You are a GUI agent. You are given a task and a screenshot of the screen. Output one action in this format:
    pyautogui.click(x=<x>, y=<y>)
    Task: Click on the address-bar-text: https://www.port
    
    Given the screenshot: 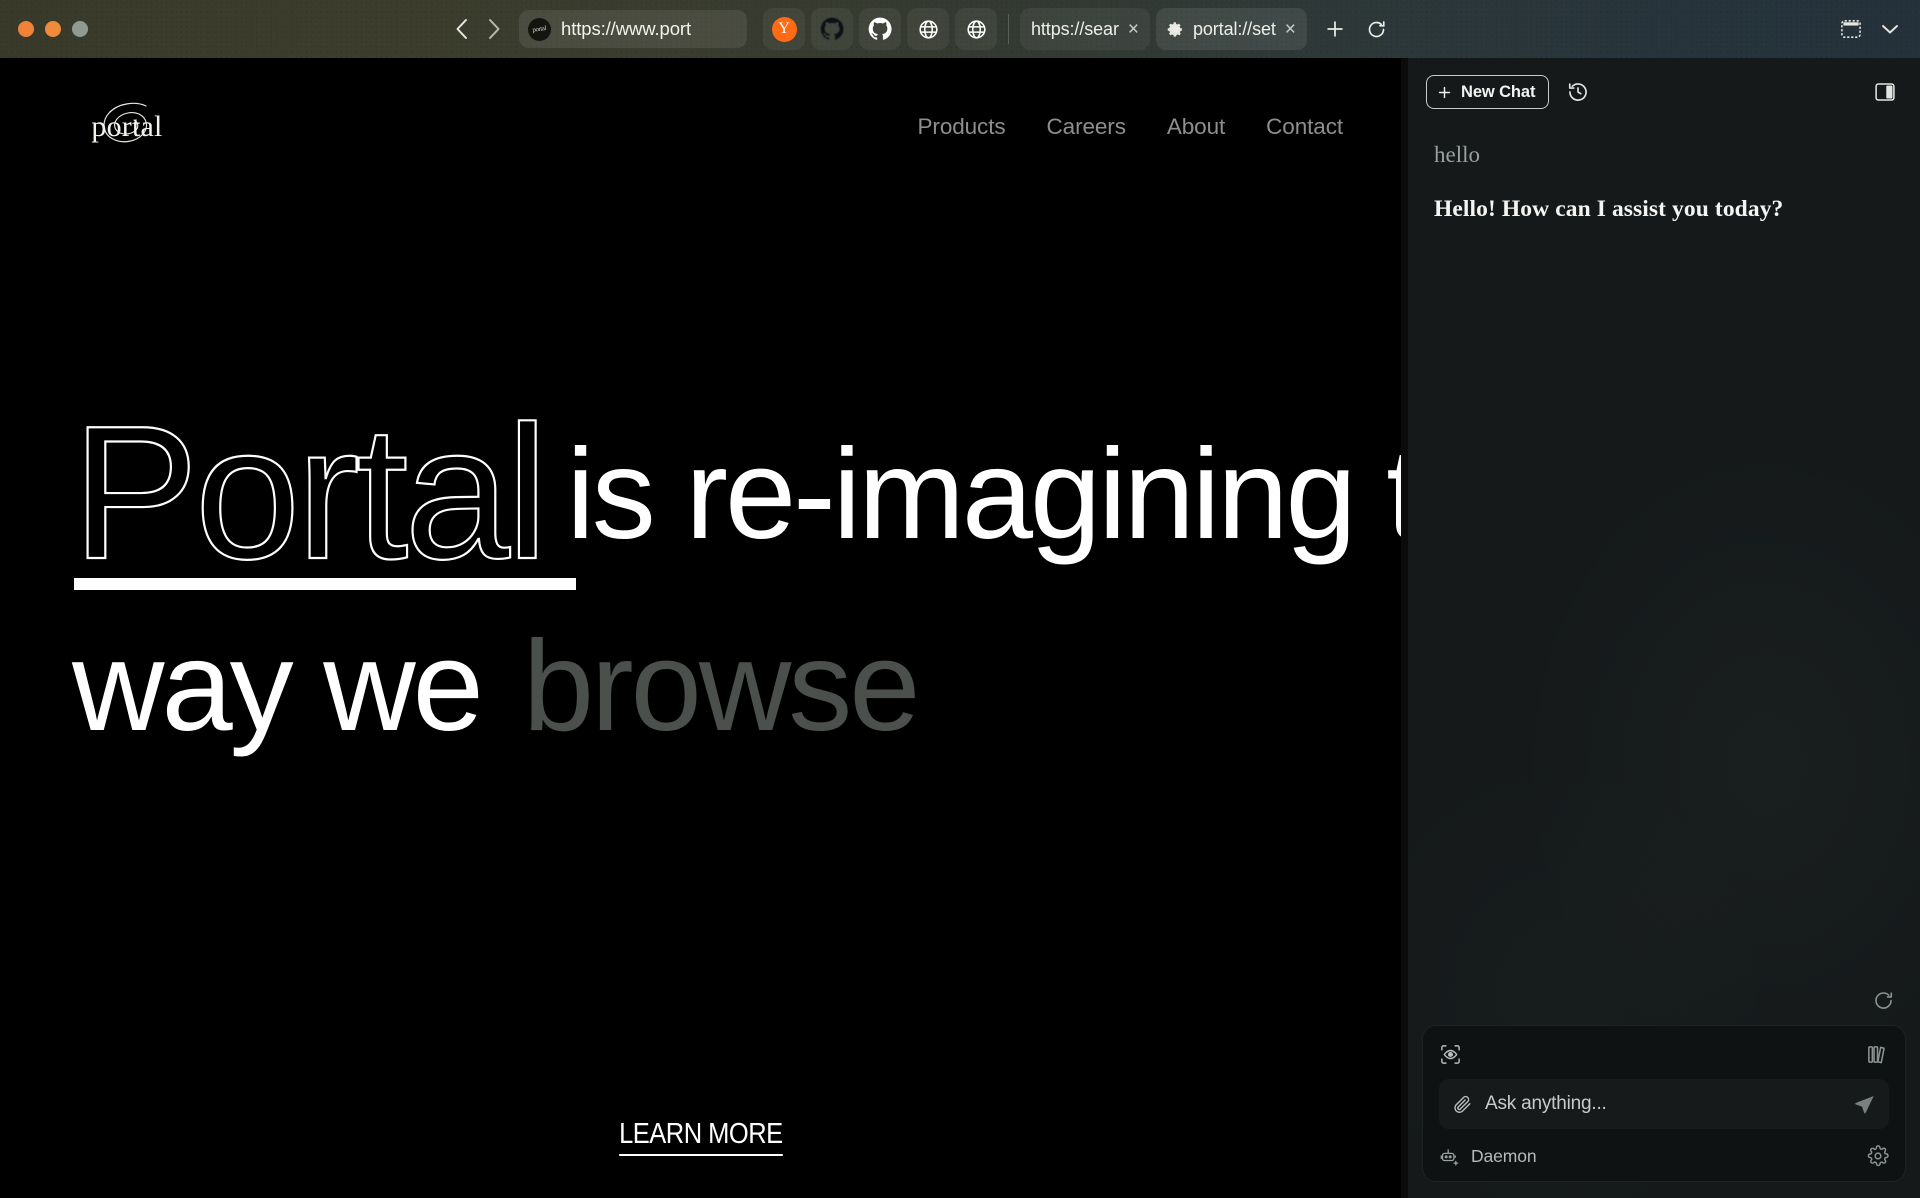 What is the action you would take?
    pyautogui.click(x=626, y=28)
    